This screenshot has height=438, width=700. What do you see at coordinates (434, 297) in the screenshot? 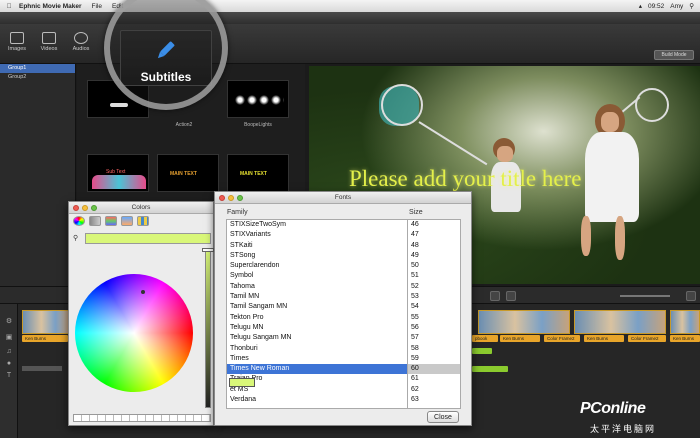
I see `font-size-item: 53` at bounding box center [434, 297].